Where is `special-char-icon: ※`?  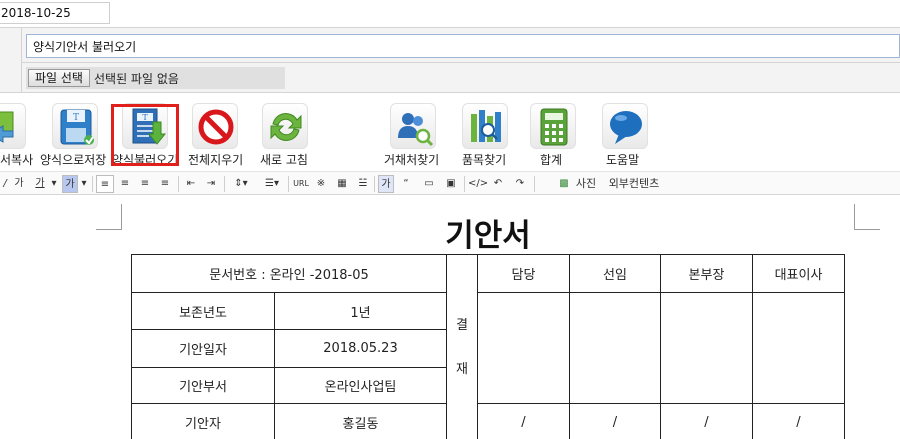
special-char-icon: ※ is located at coordinates (321, 184).